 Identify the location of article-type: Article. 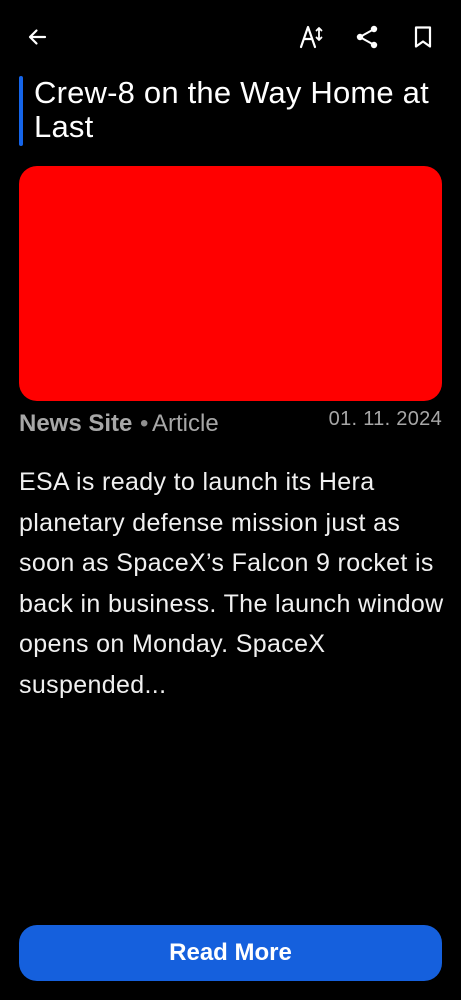
(185, 423).